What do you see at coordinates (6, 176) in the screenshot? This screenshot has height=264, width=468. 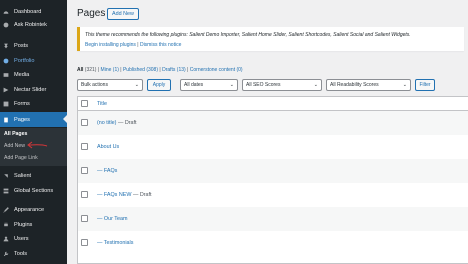 I see `salient-icon` at bounding box center [6, 176].